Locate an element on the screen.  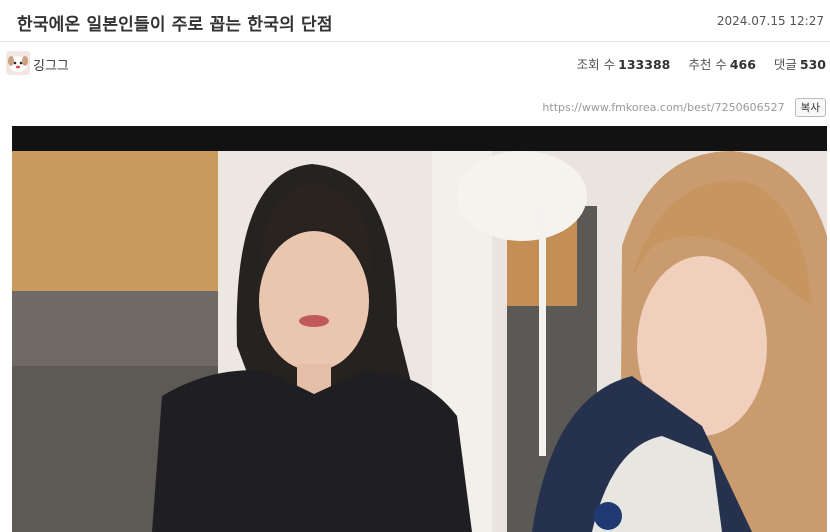
recommend-count: 466 is located at coordinates (742, 64).